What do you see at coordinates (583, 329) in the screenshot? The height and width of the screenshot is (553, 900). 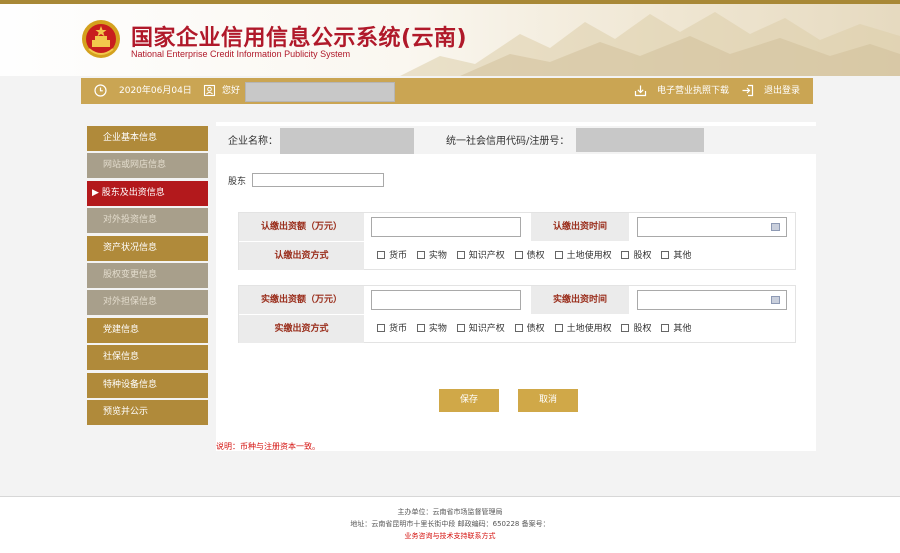 I see `paid-option-land: 土地使用权` at bounding box center [583, 329].